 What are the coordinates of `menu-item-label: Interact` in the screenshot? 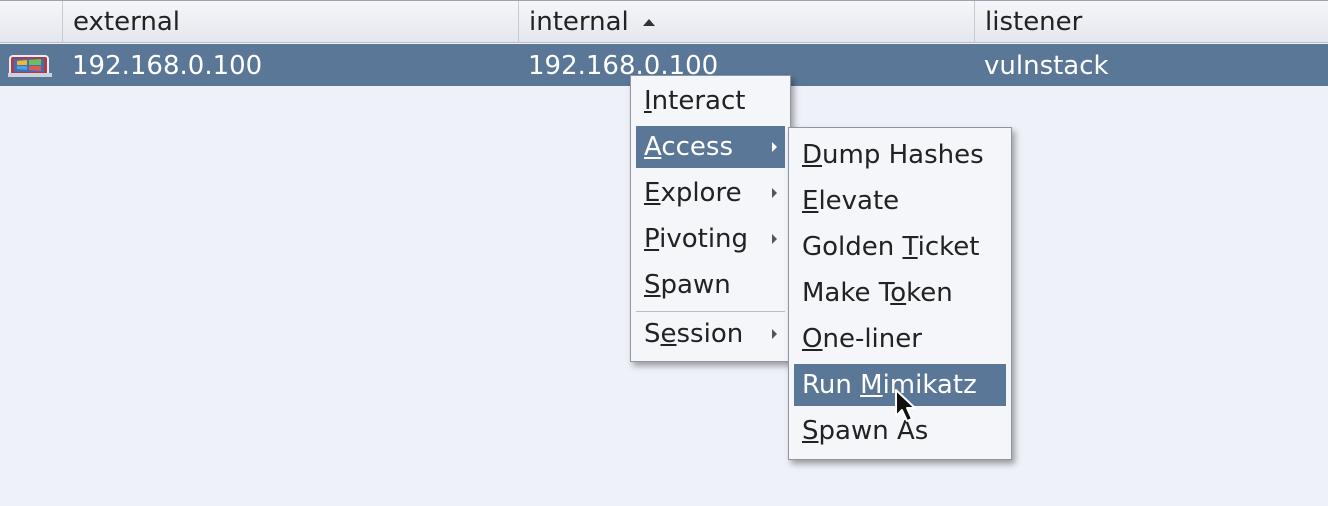 It's located at (695, 101).